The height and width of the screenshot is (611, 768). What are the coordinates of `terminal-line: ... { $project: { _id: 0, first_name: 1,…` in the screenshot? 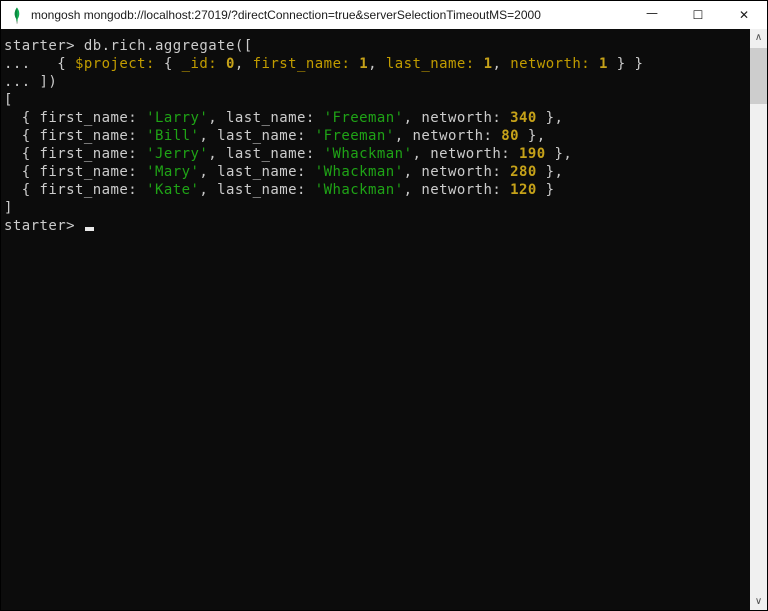 It's located at (324, 64).